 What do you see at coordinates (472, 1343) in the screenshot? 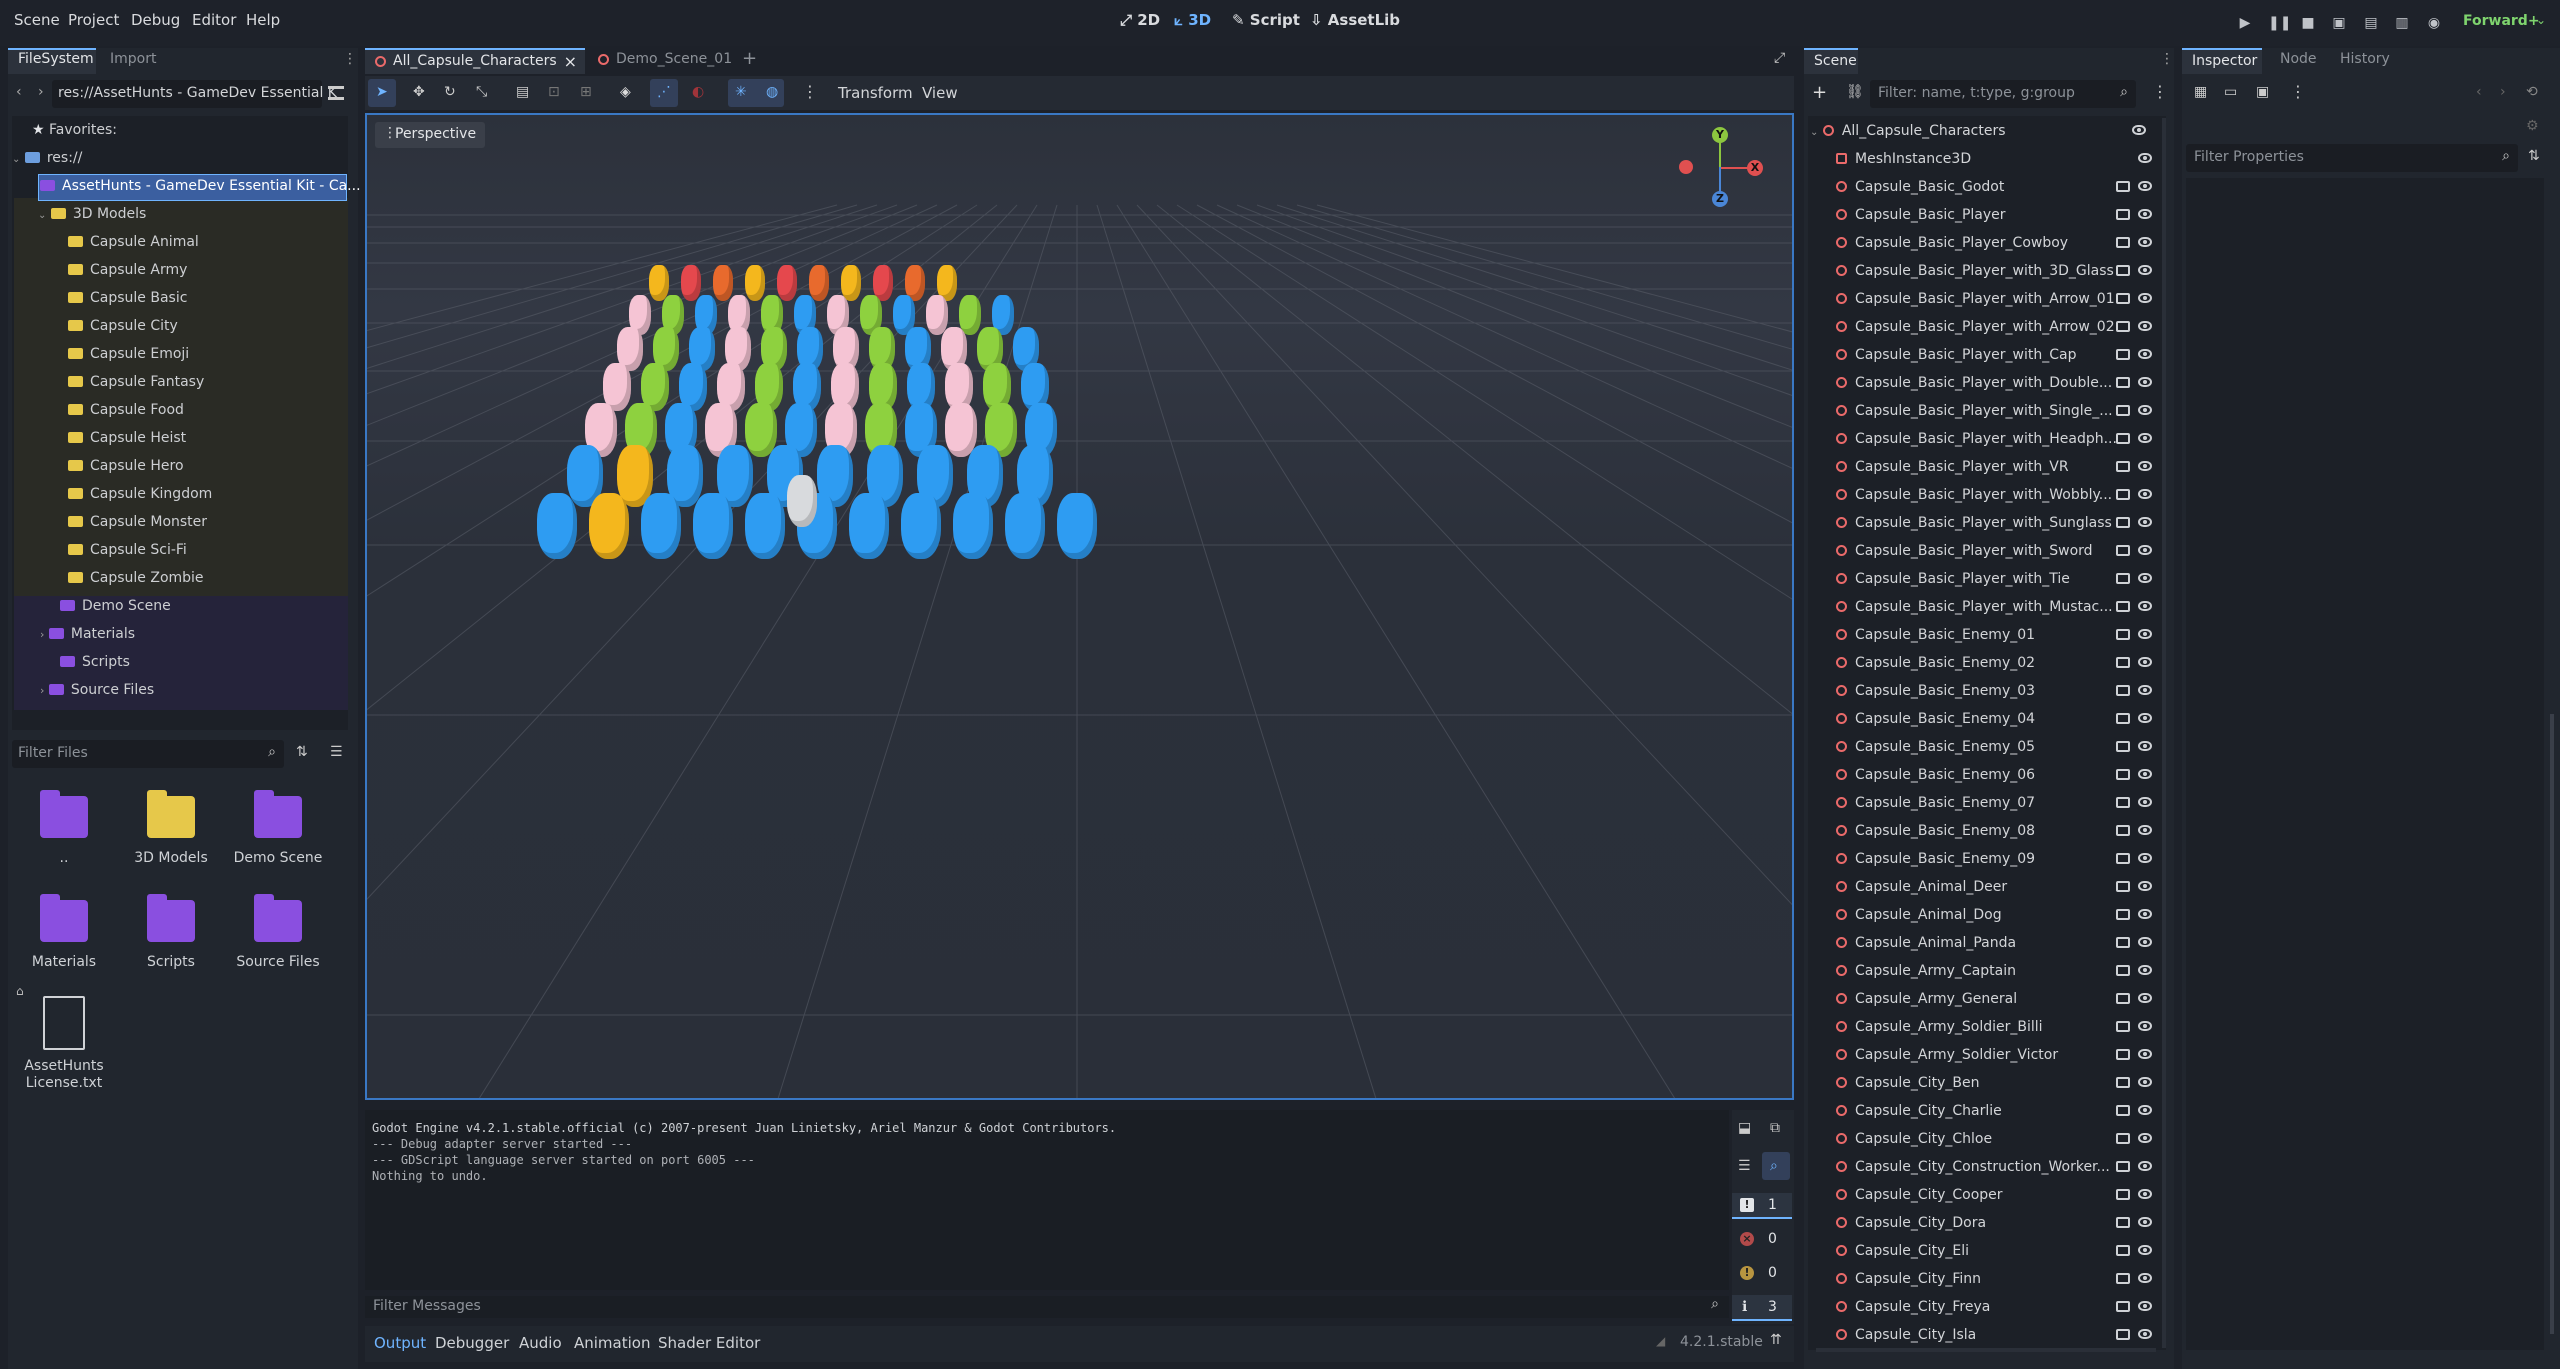
I see `bottom-tab-debugger: Debugger` at bounding box center [472, 1343].